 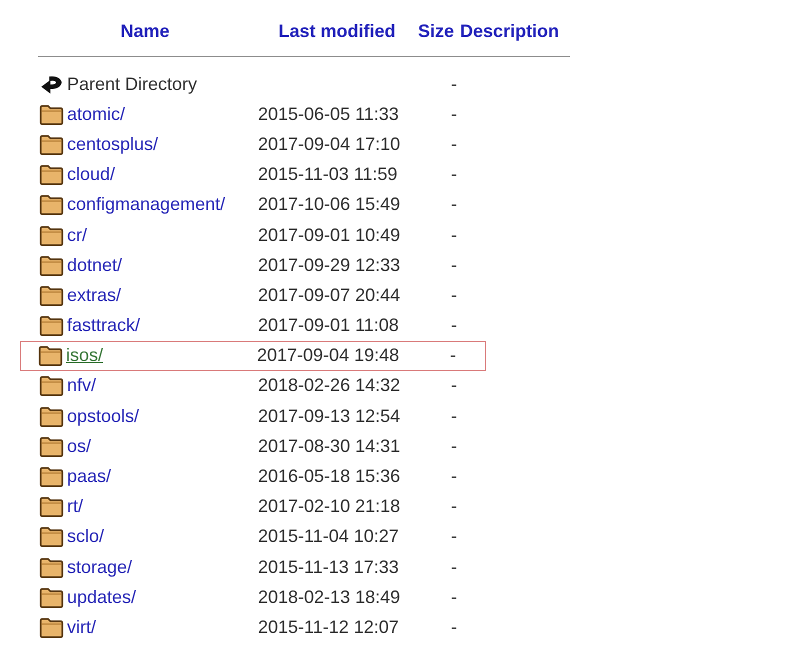 What do you see at coordinates (81, 385) in the screenshot?
I see `folder-link: nfv/` at bounding box center [81, 385].